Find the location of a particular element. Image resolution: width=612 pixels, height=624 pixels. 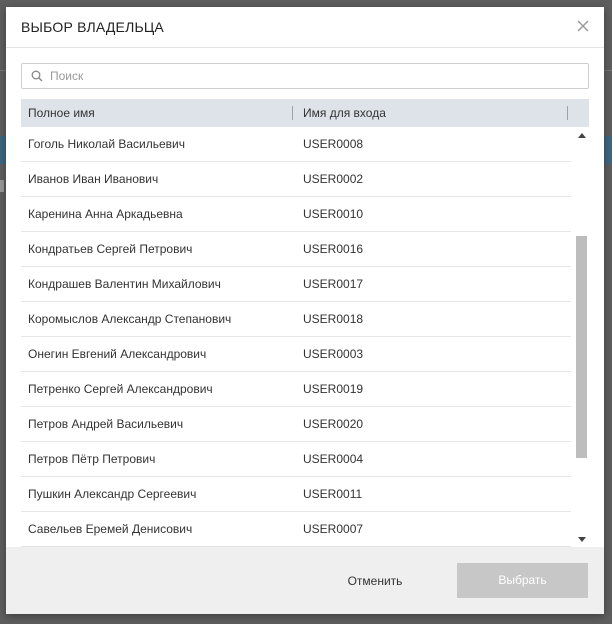

column-header-login: Имя для входа is located at coordinates (344, 113).